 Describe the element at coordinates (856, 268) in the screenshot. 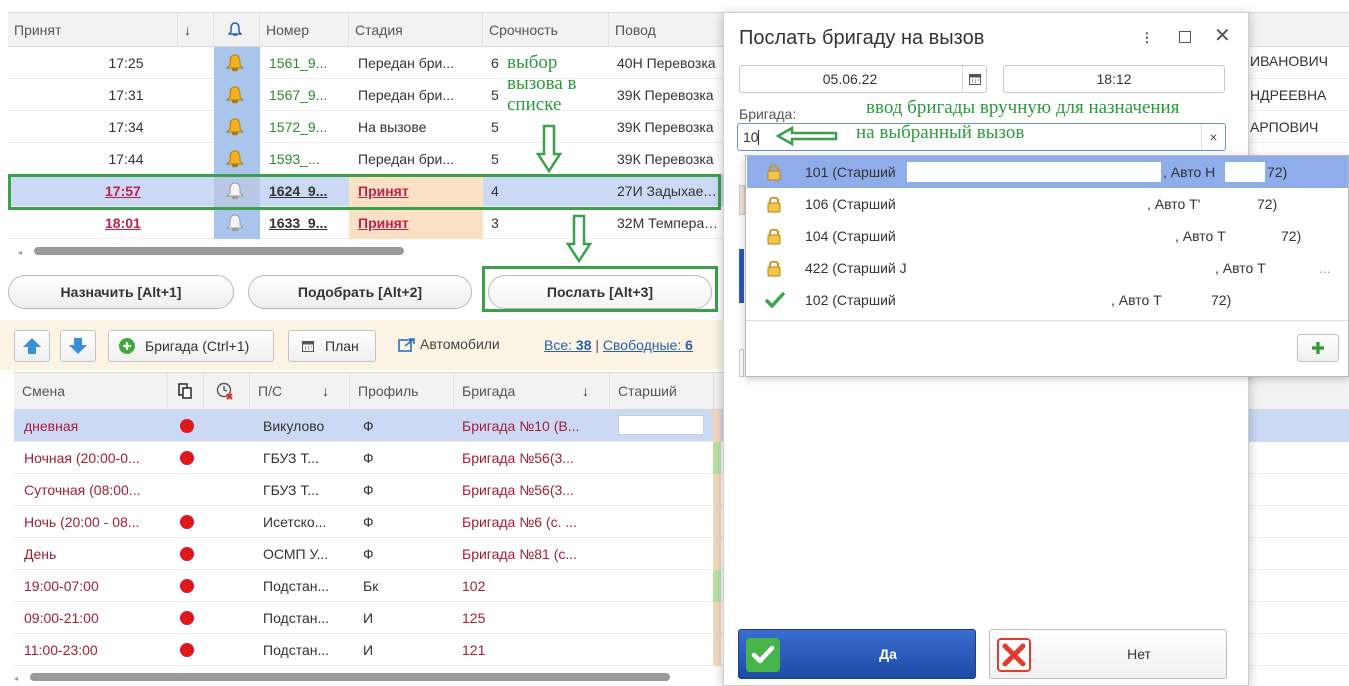

I see `suggestion-lead: 422 (Старший Ј` at that location.